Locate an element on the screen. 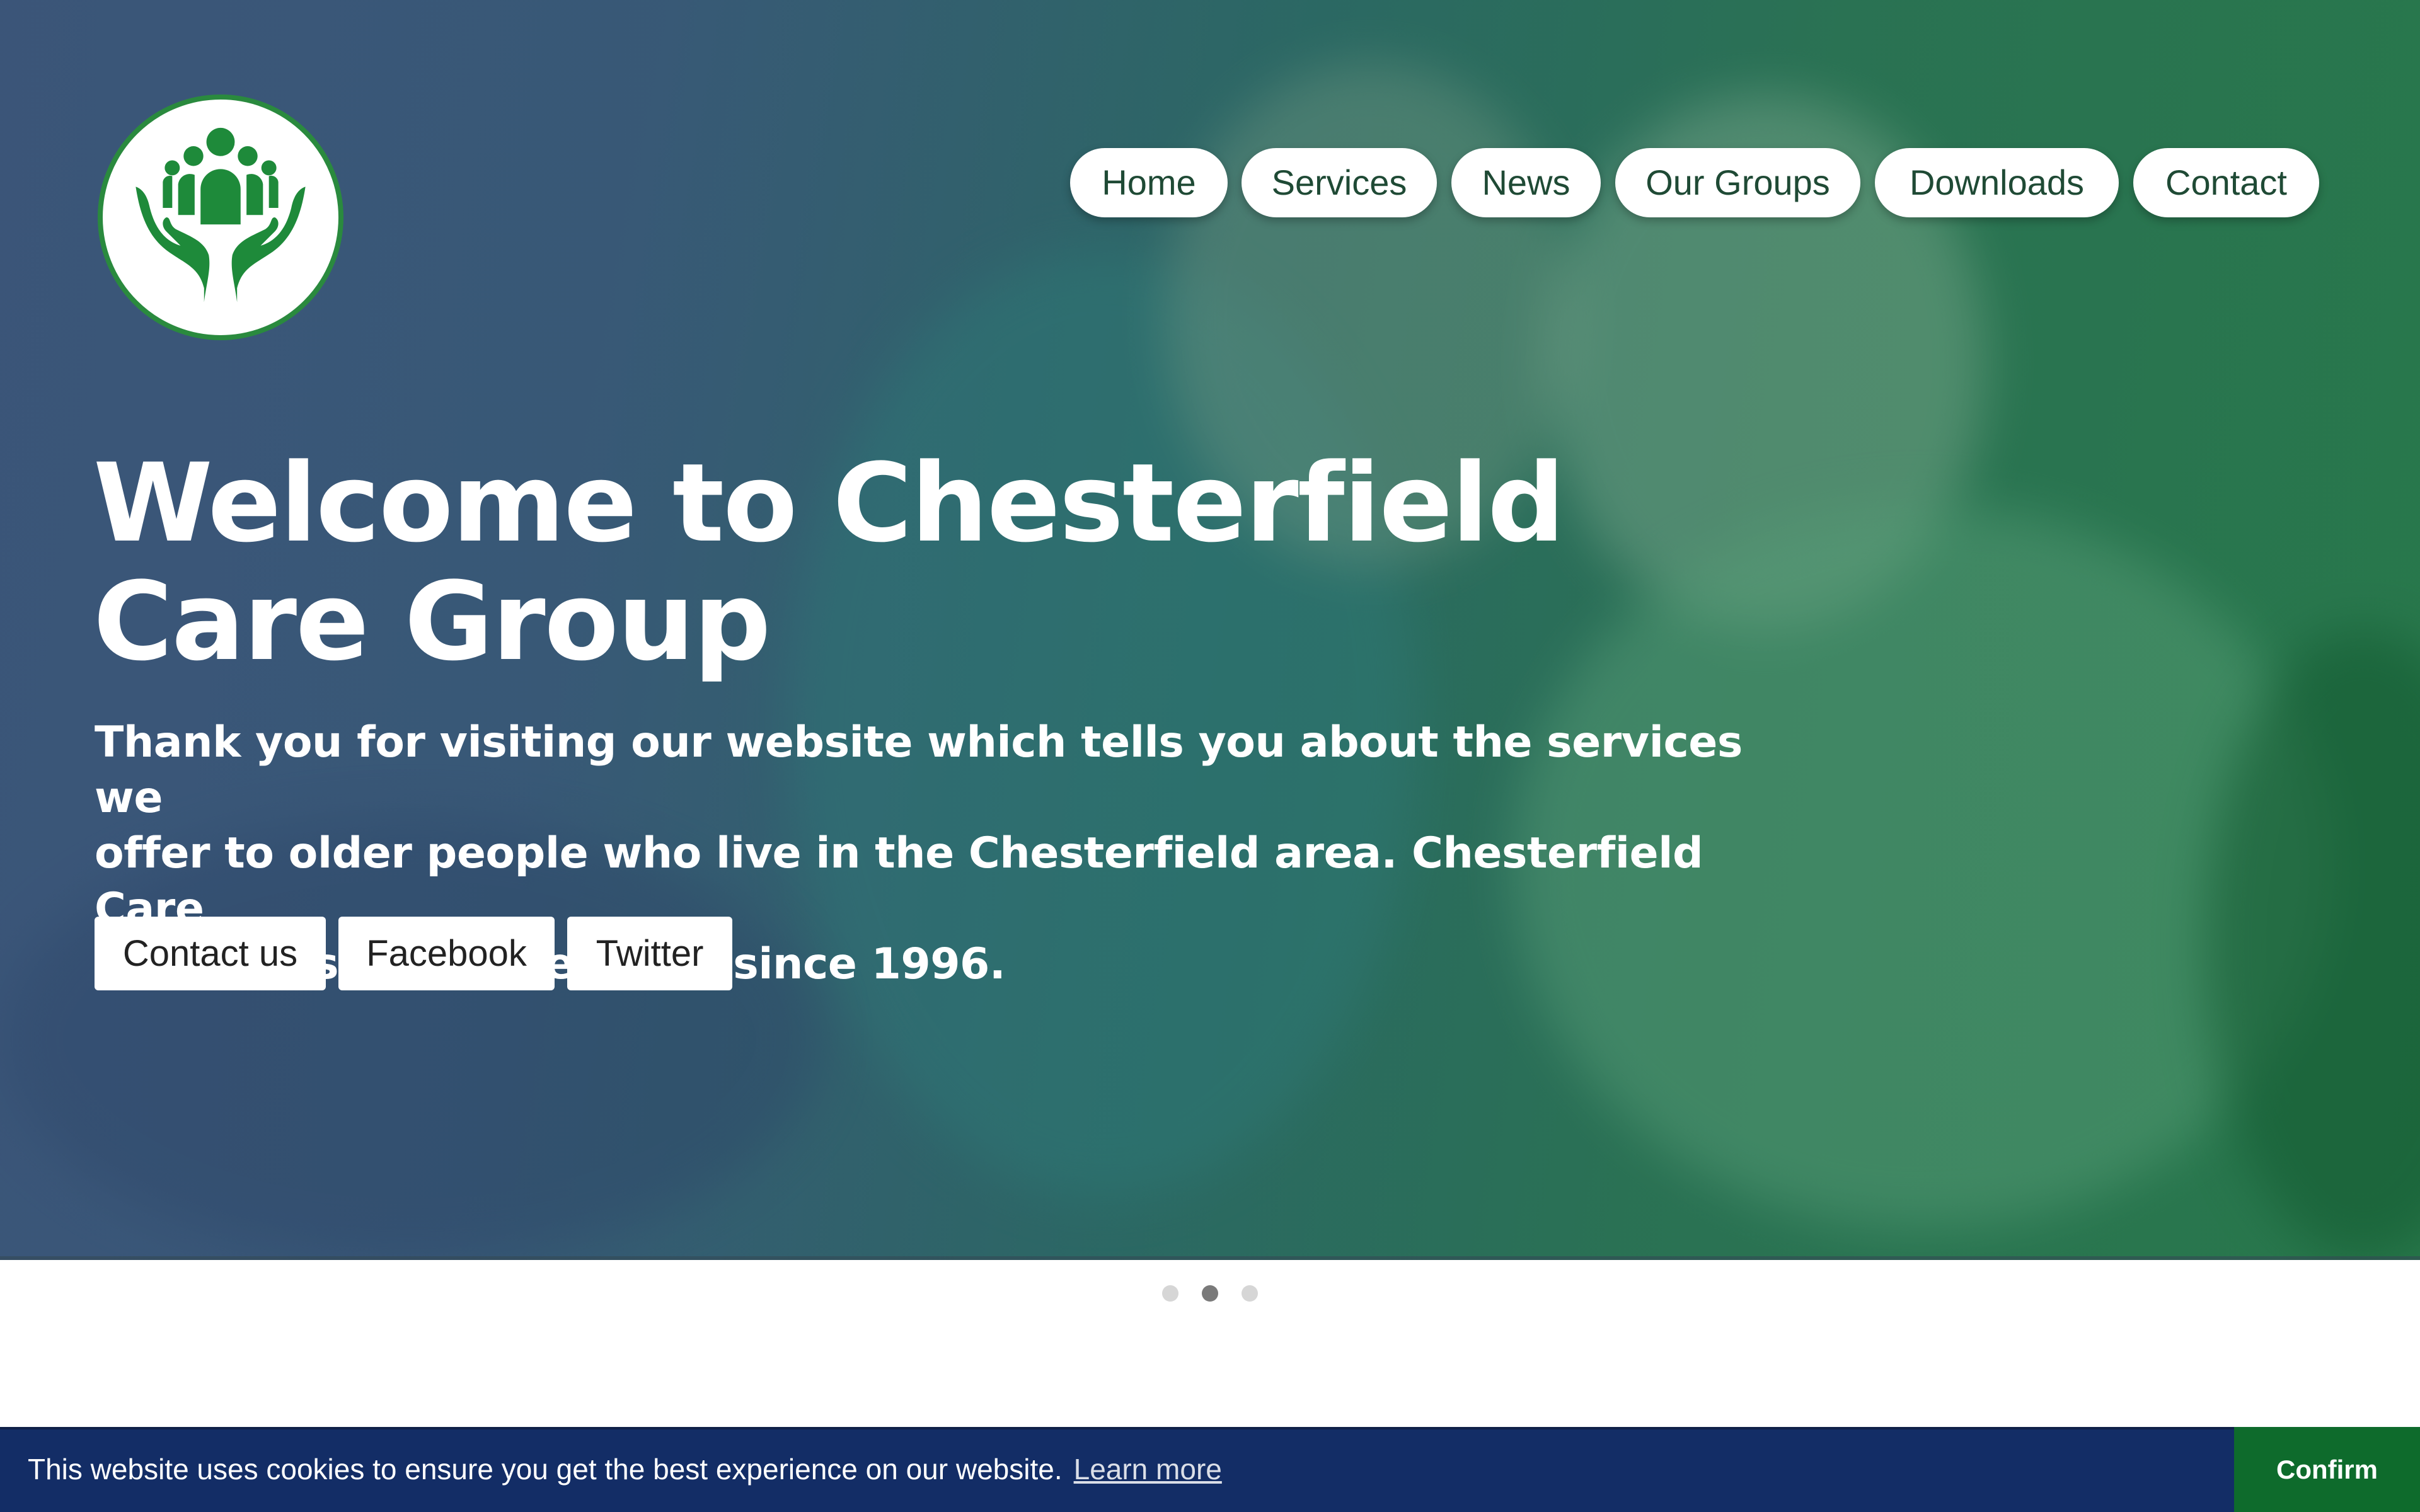 This screenshot has width=2420, height=1512. contact-us-button: Contact us is located at coordinates (211, 953).